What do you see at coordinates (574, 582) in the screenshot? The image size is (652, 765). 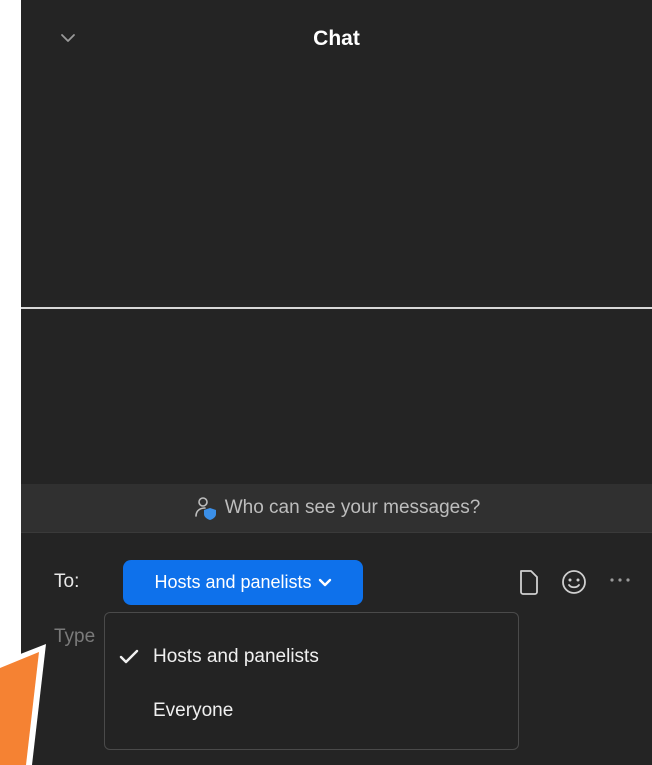 I see `emoji-icon` at bounding box center [574, 582].